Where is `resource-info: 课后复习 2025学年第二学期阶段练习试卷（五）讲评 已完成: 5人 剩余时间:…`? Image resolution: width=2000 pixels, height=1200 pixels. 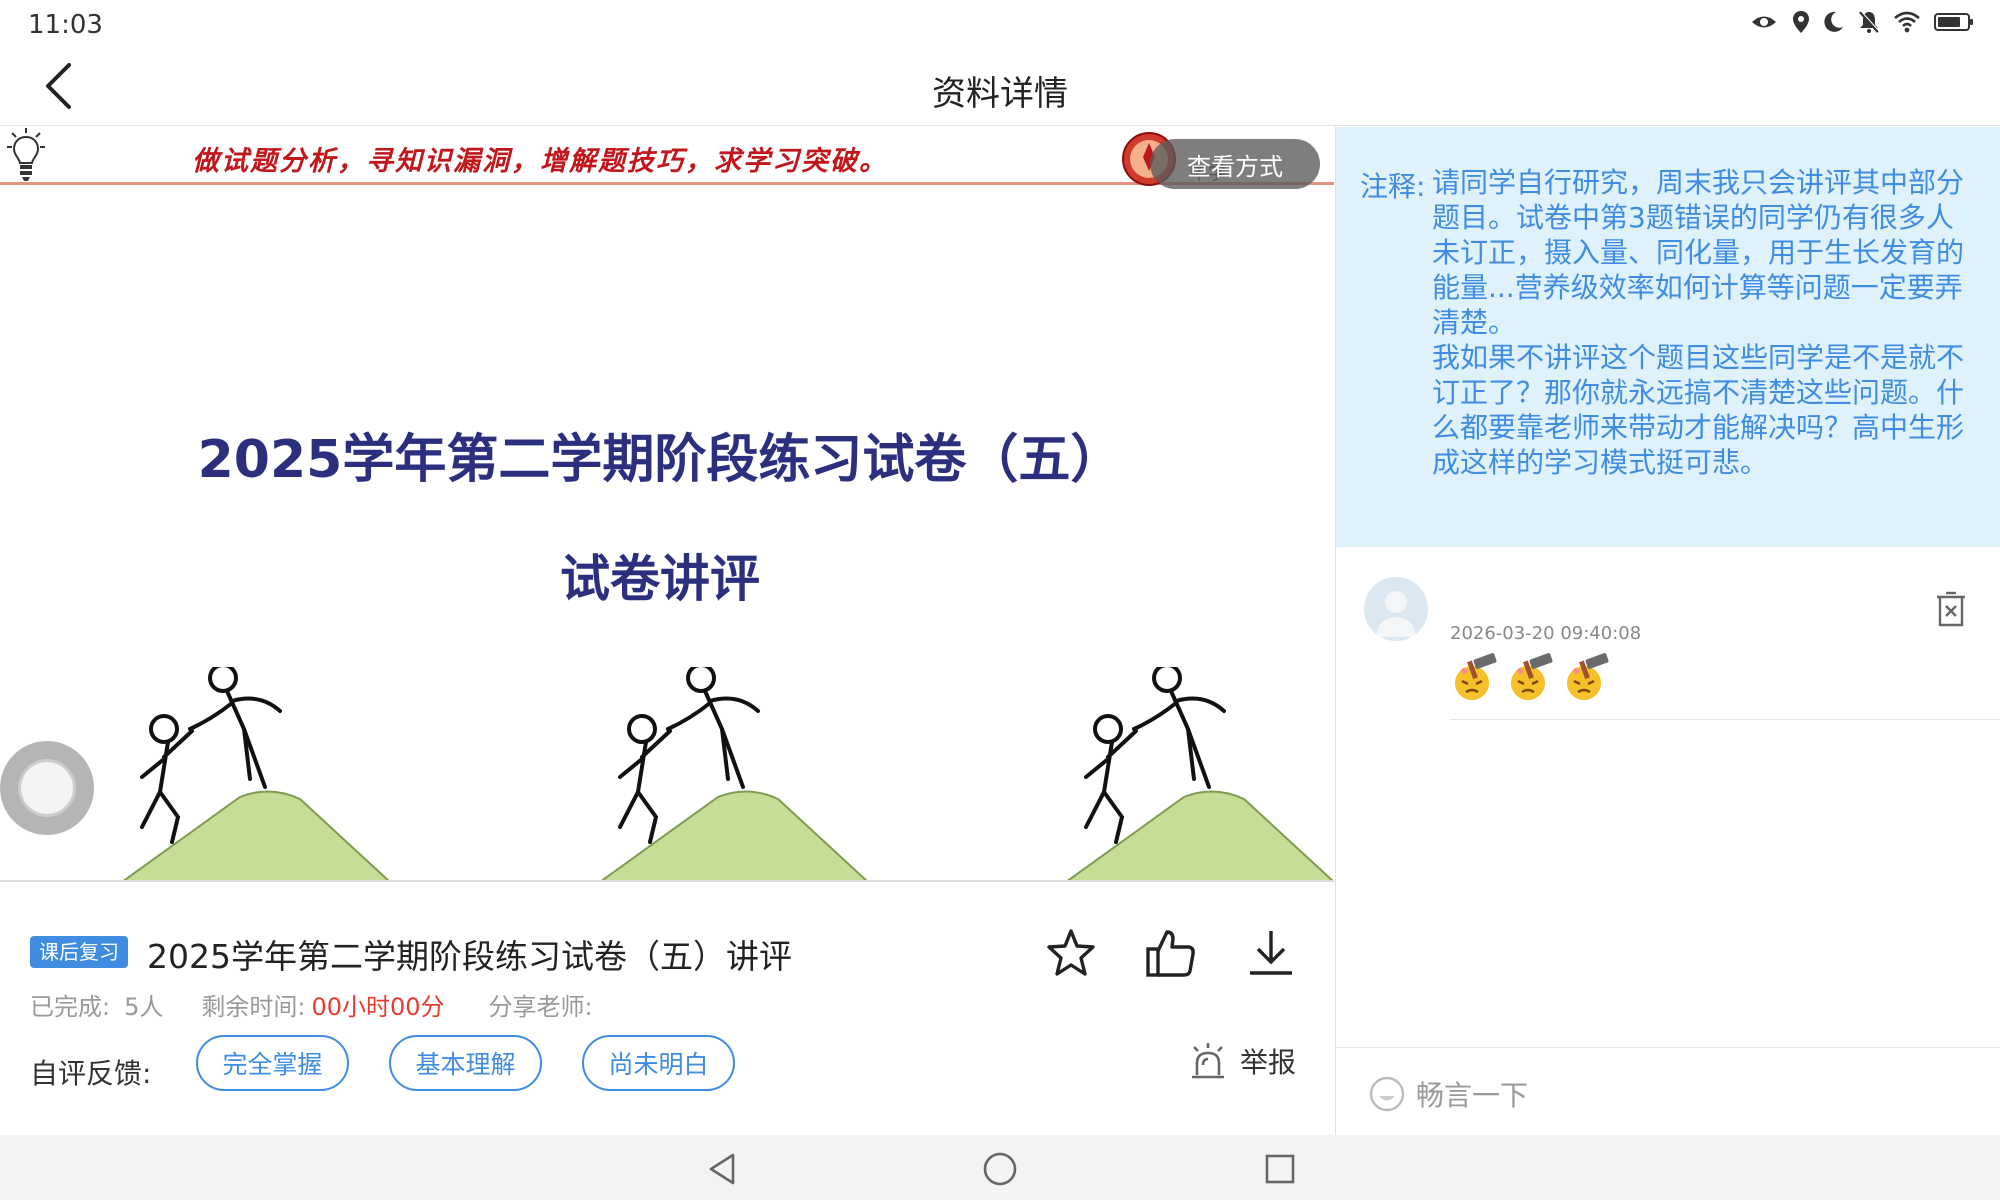 resource-info: 课后复习 2025学年第二学期阶段练习试卷（五）讲评 已完成: 5人 剩余时间:… is located at coordinates (667, 1009).